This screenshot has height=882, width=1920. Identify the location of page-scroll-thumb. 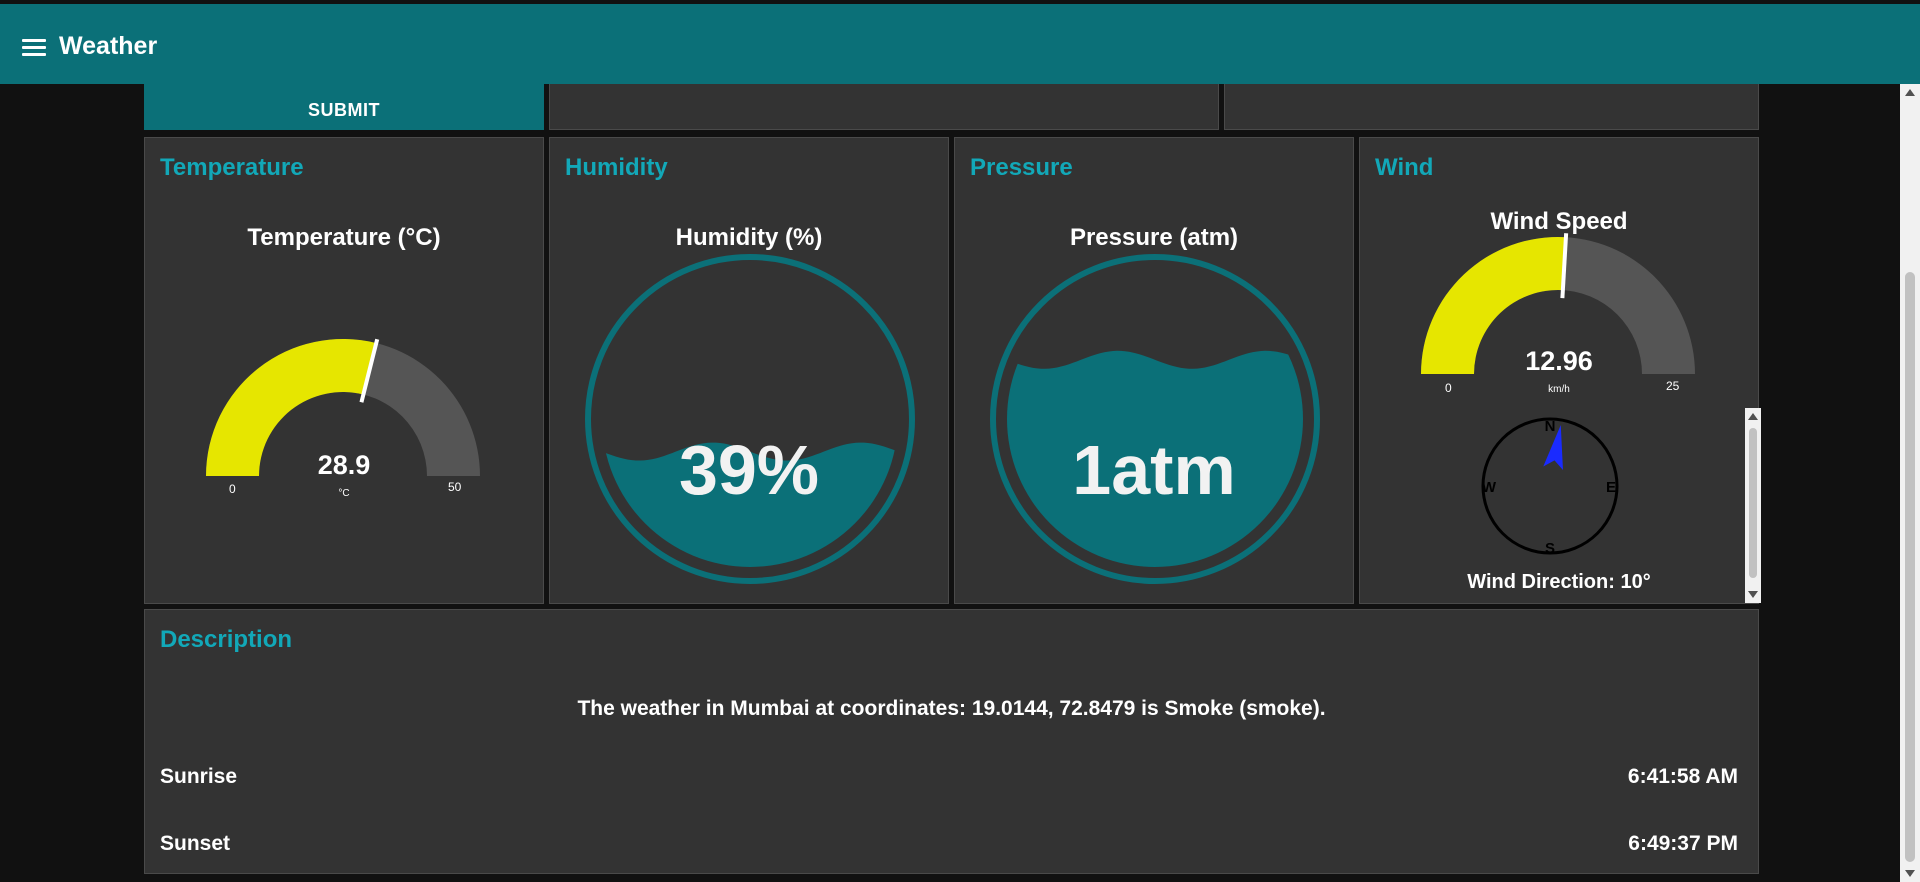
(1910, 567).